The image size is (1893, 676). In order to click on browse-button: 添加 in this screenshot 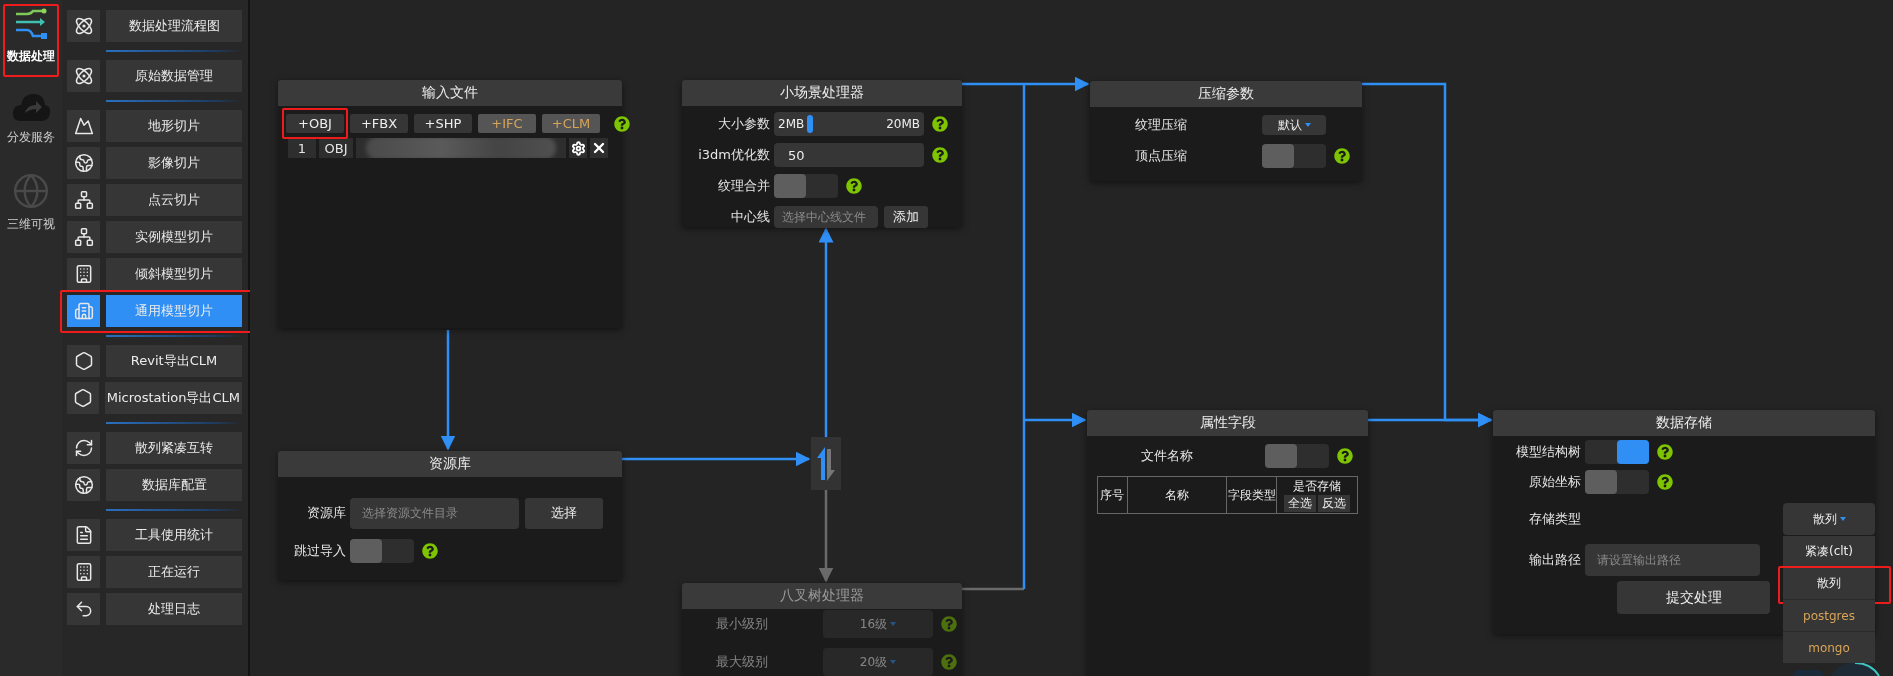, I will do `click(906, 217)`.